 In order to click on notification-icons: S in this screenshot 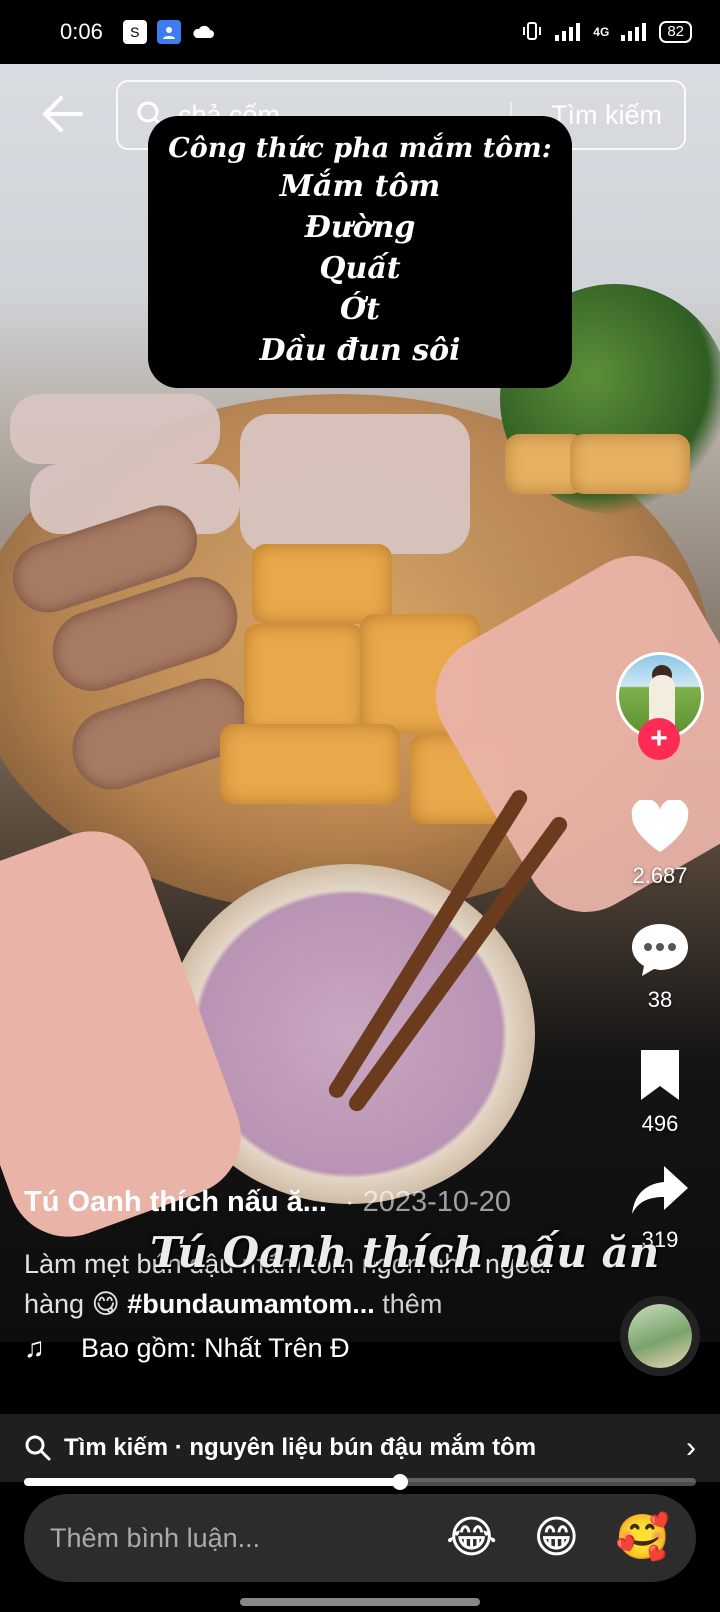, I will do `click(168, 32)`.